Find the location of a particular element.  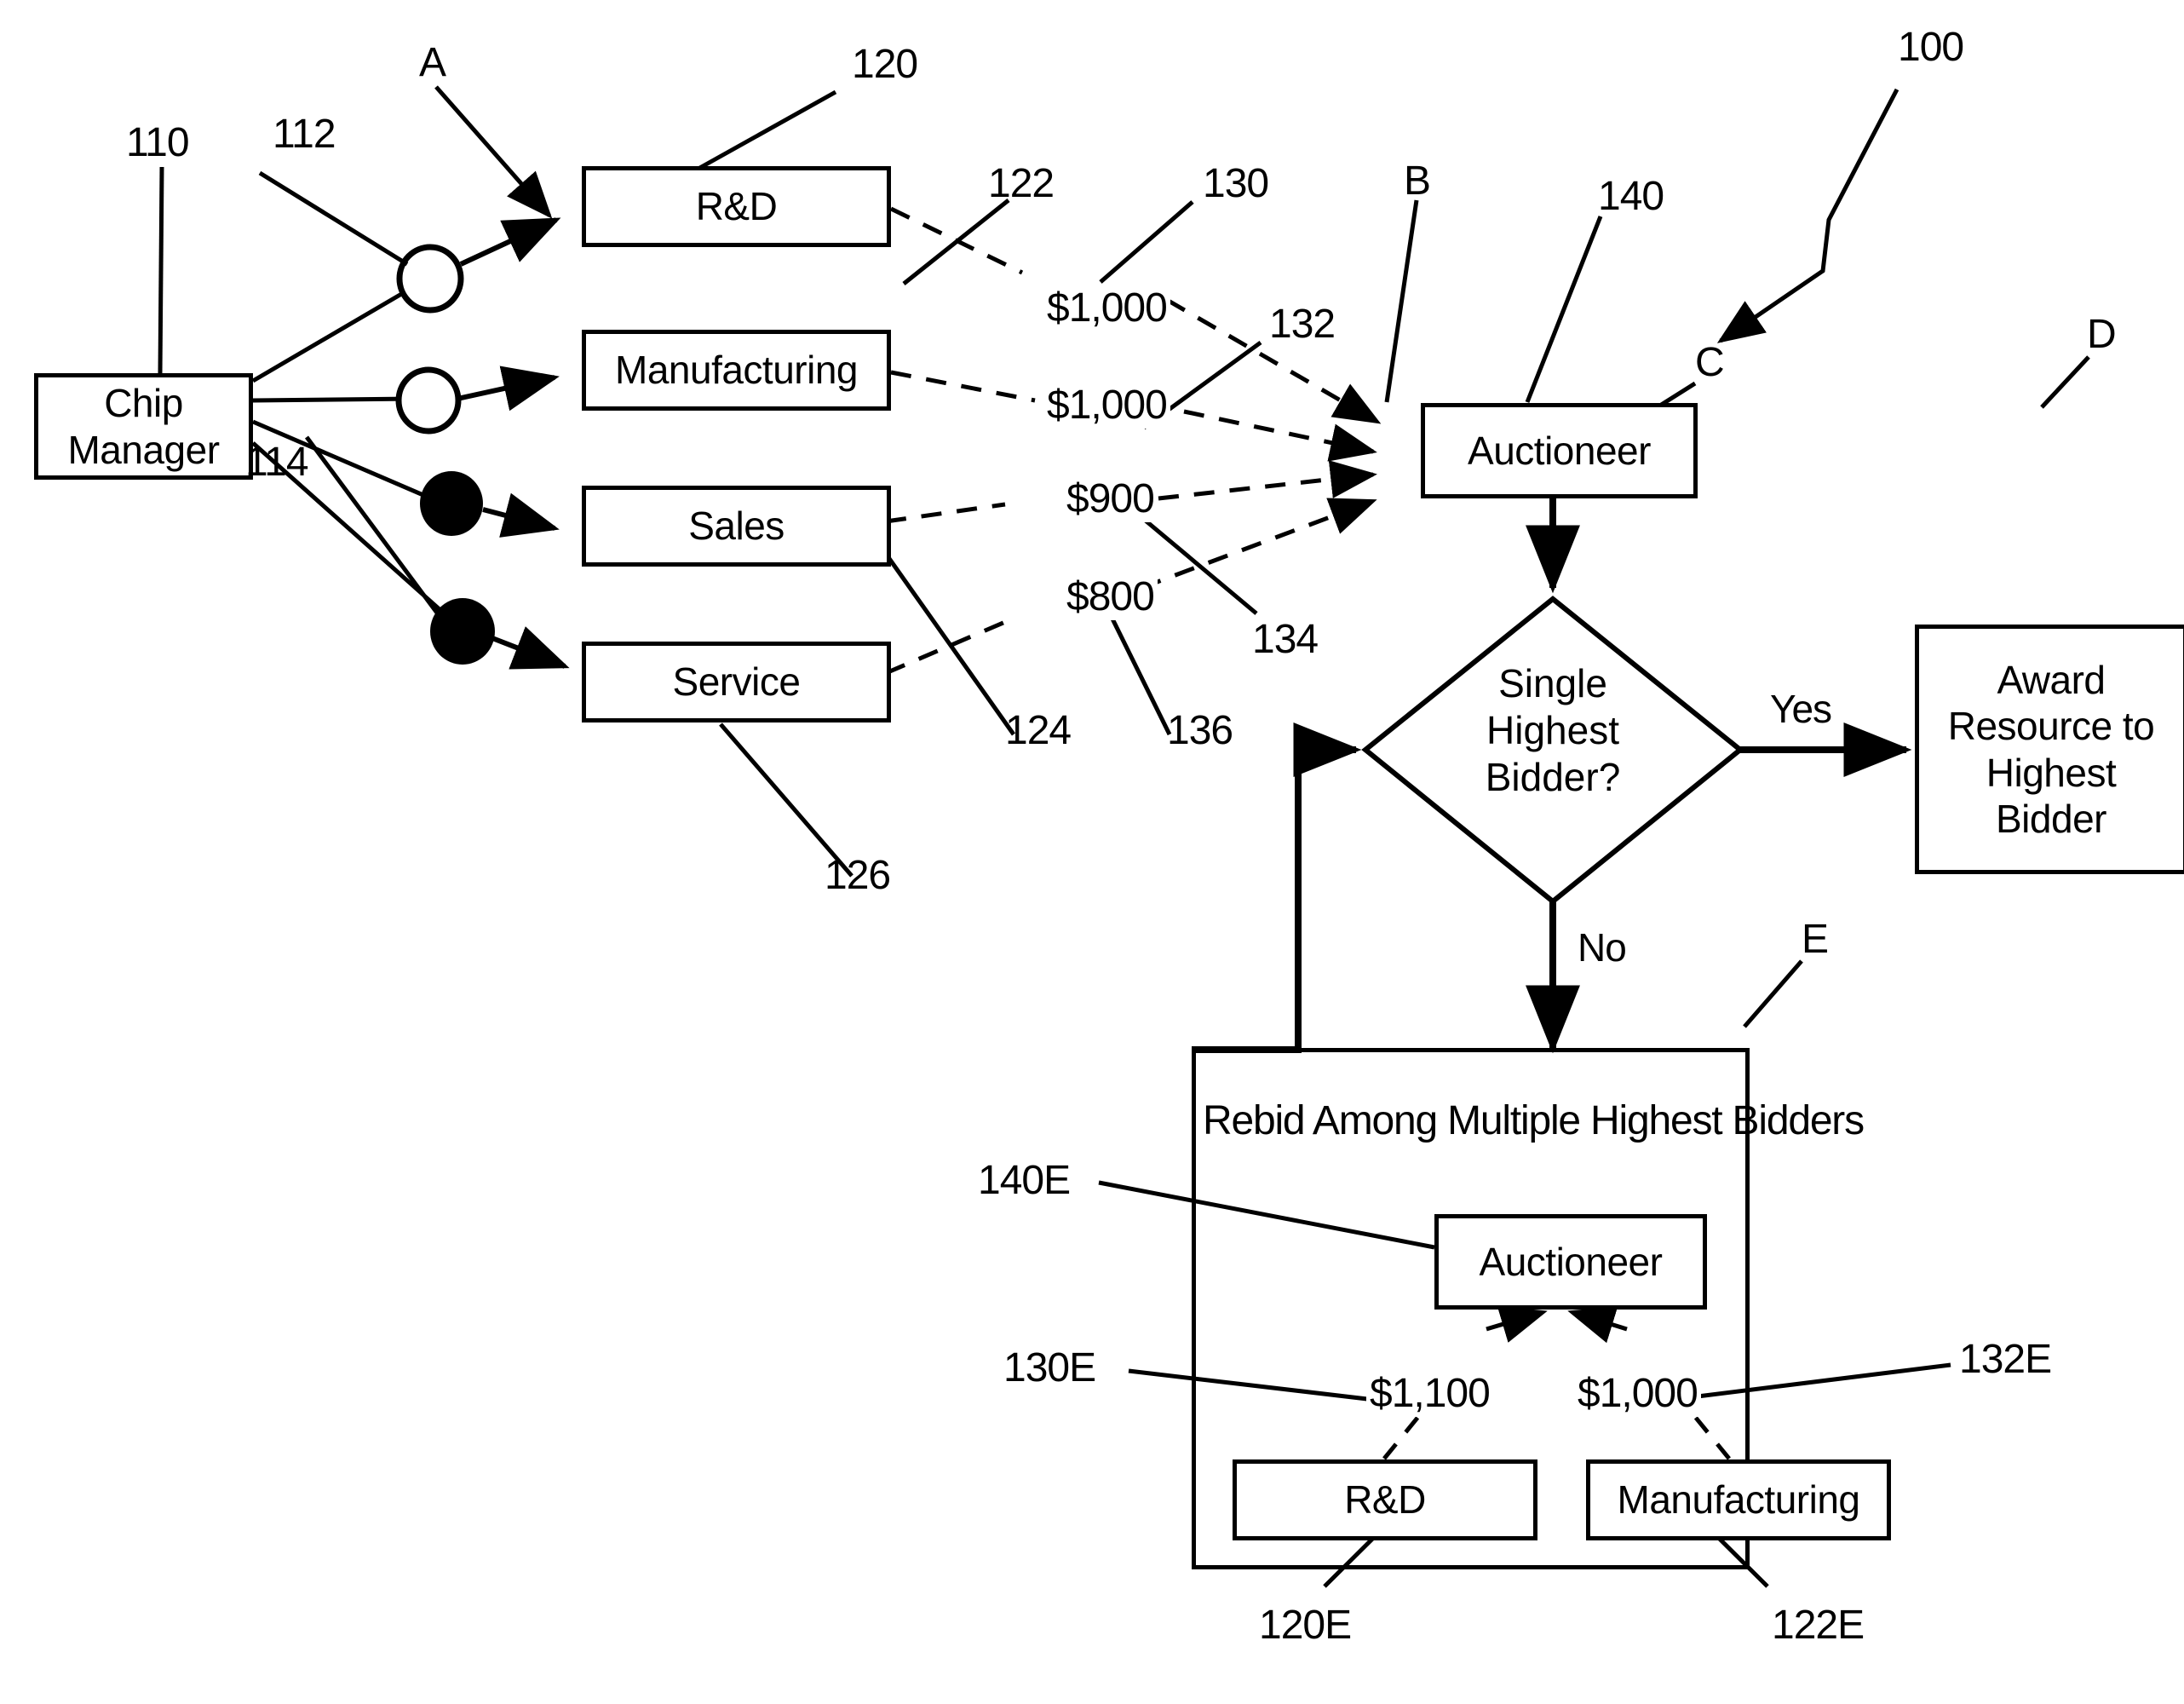

ref-126: 126 is located at coordinates (858, 875).